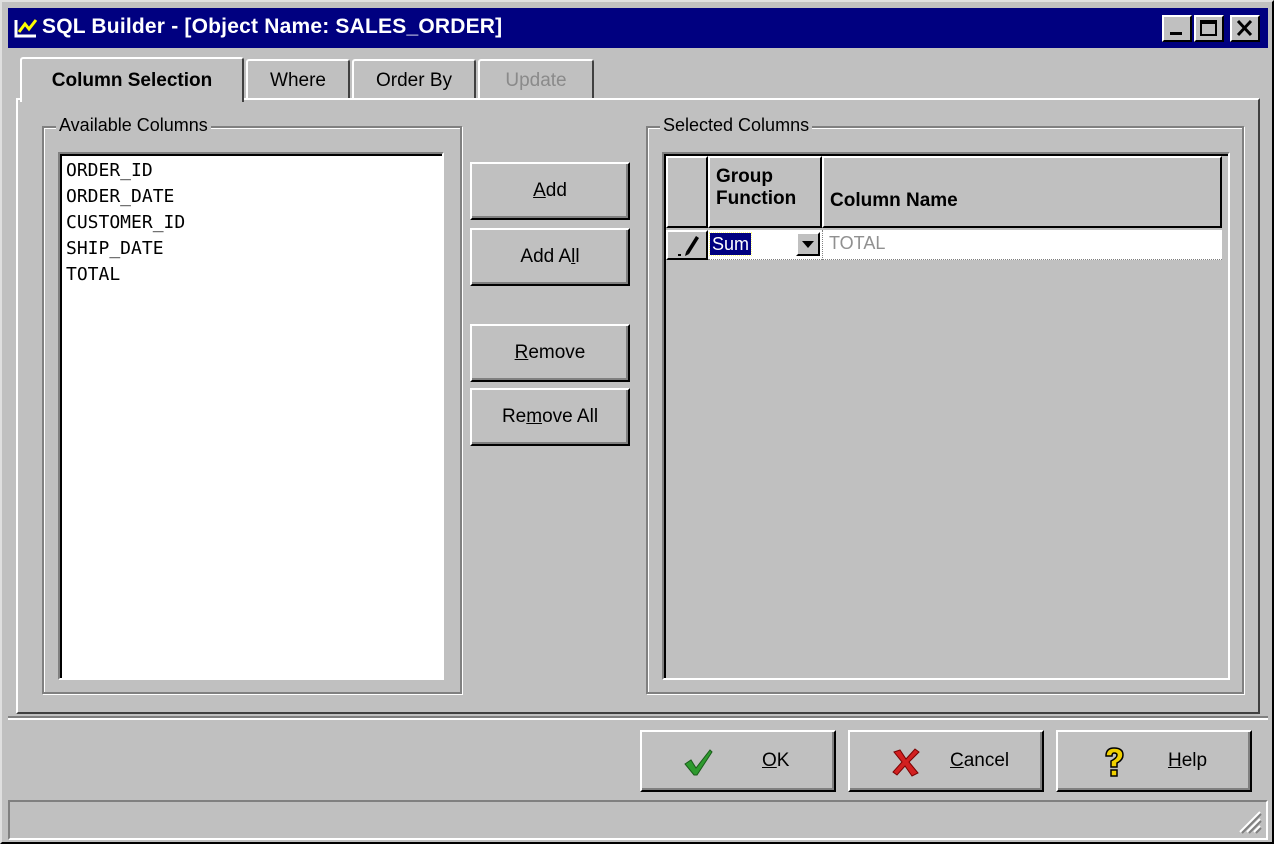 Image resolution: width=1274 pixels, height=844 pixels. I want to click on close-icon, so click(1244, 28).